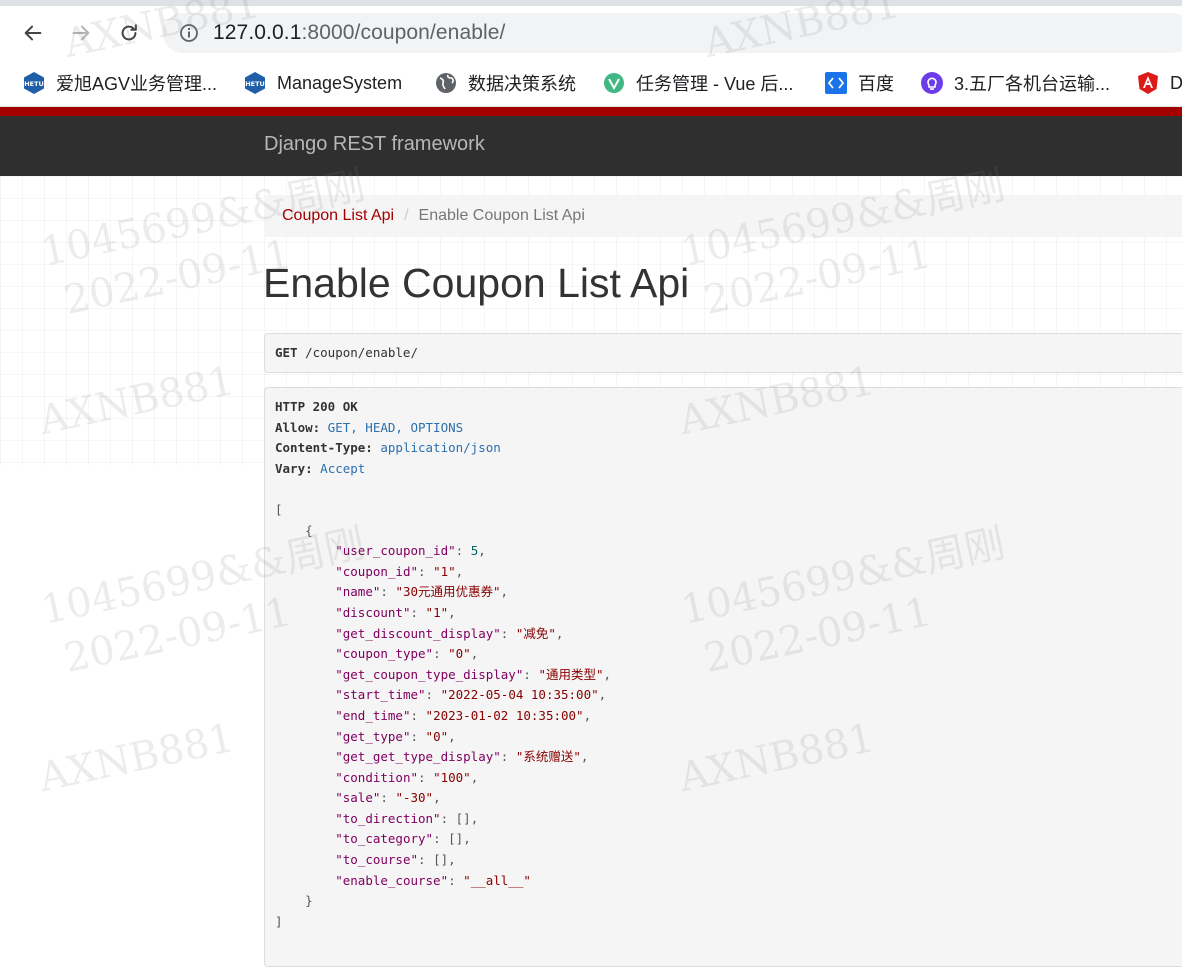 This screenshot has width=1182, height=967. I want to click on json-field-line: "name": "30元通用优惠券",, so click(422, 592).